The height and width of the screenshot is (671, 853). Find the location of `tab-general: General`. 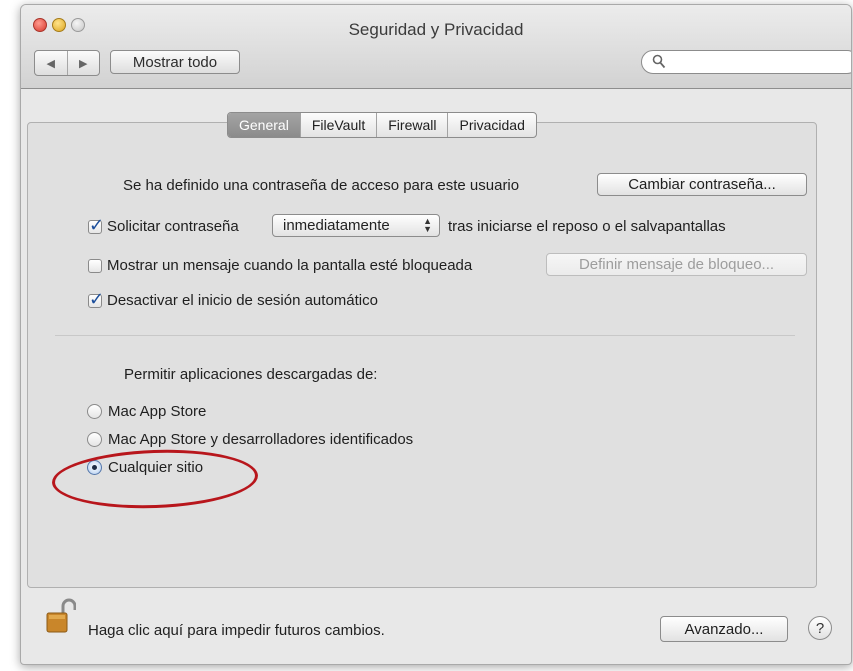

tab-general: General is located at coordinates (264, 125).